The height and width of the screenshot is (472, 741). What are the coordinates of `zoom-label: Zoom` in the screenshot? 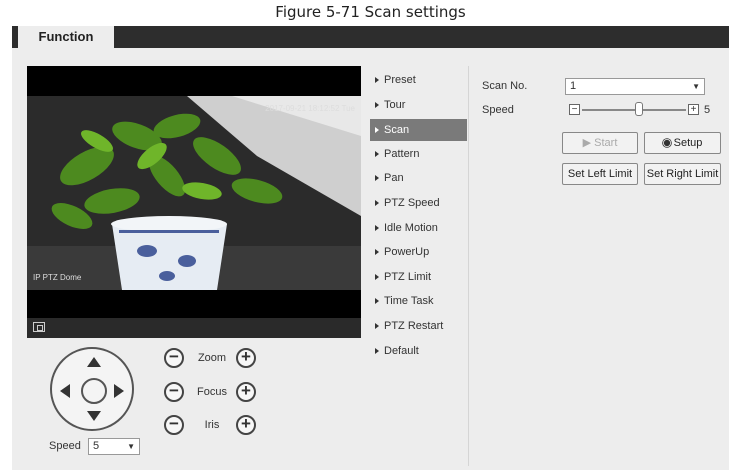 It's located at (212, 358).